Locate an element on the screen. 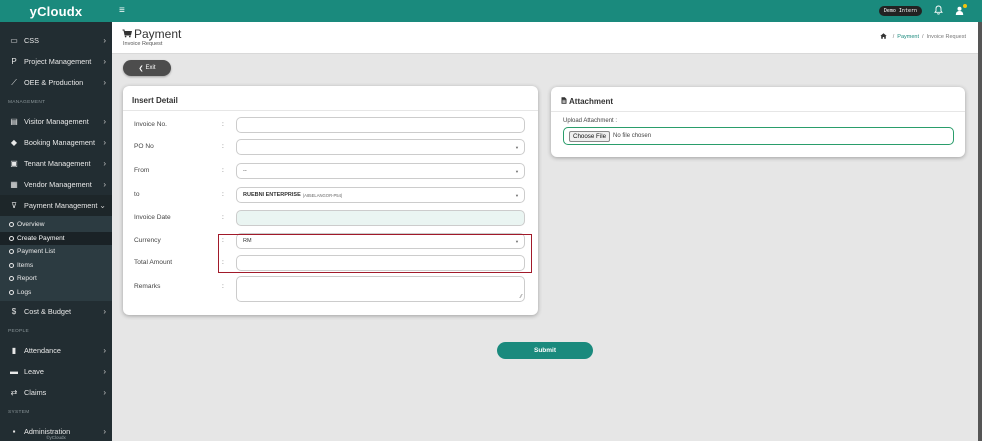  row-invoice-no: Invoice No. : is located at coordinates (330, 126).